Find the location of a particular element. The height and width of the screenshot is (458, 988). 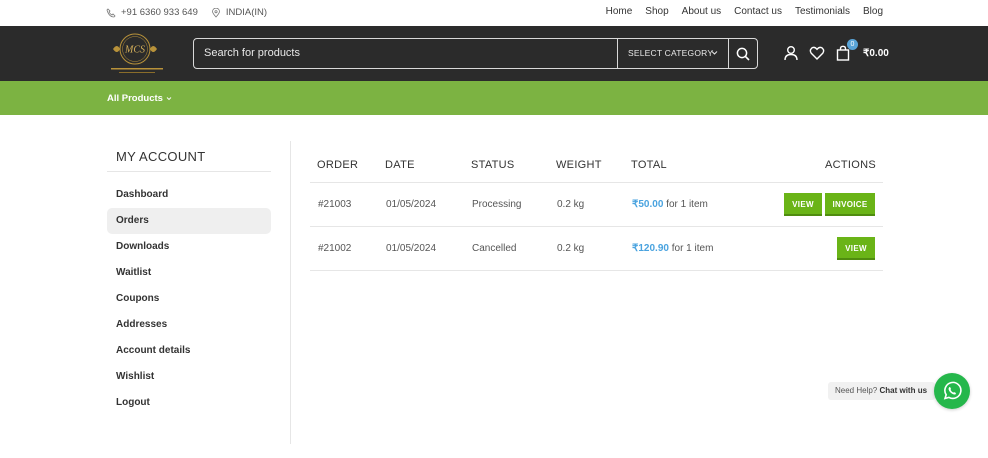

all-products-label: All Products is located at coordinates (135, 98).